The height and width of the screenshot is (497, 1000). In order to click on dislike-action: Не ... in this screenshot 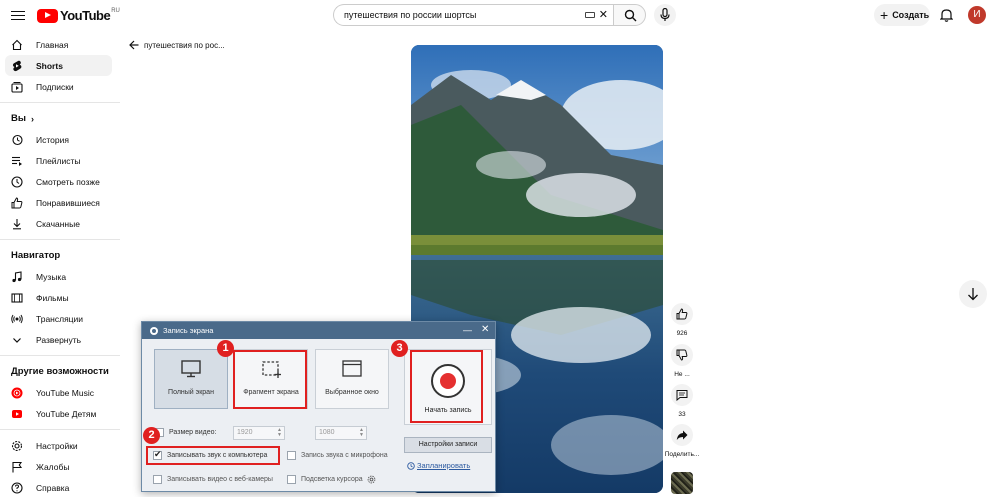, I will do `click(682, 361)`.